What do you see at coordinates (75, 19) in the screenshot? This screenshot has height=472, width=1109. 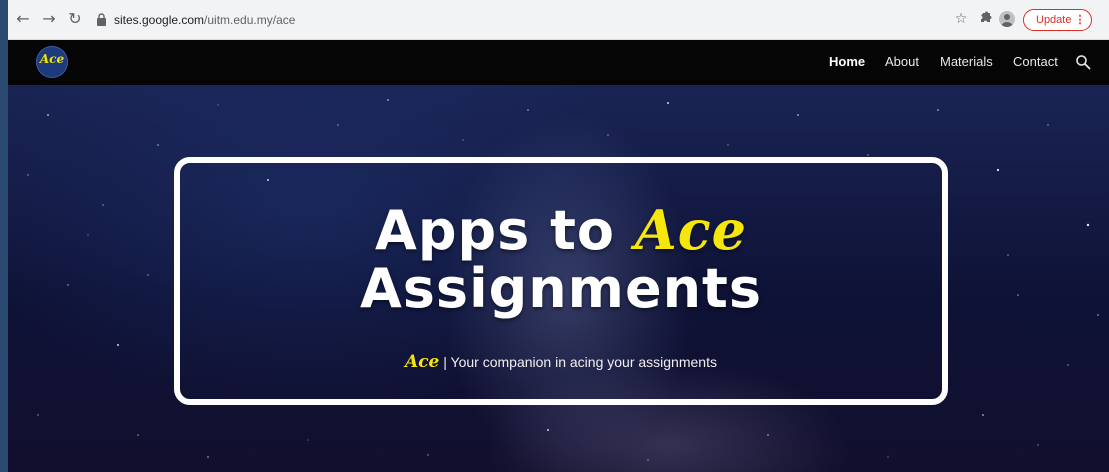 I see `reload-icon: ↻` at bounding box center [75, 19].